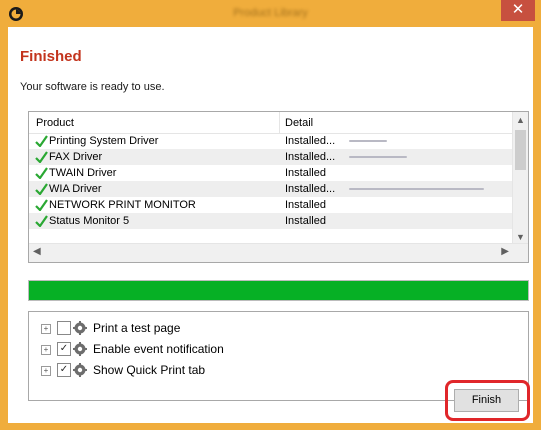 This screenshot has height=430, width=541. What do you see at coordinates (269, 371) in the screenshot?
I see `option-show-quick-print-tab: + ✓ Show Quick Print tab` at bounding box center [269, 371].